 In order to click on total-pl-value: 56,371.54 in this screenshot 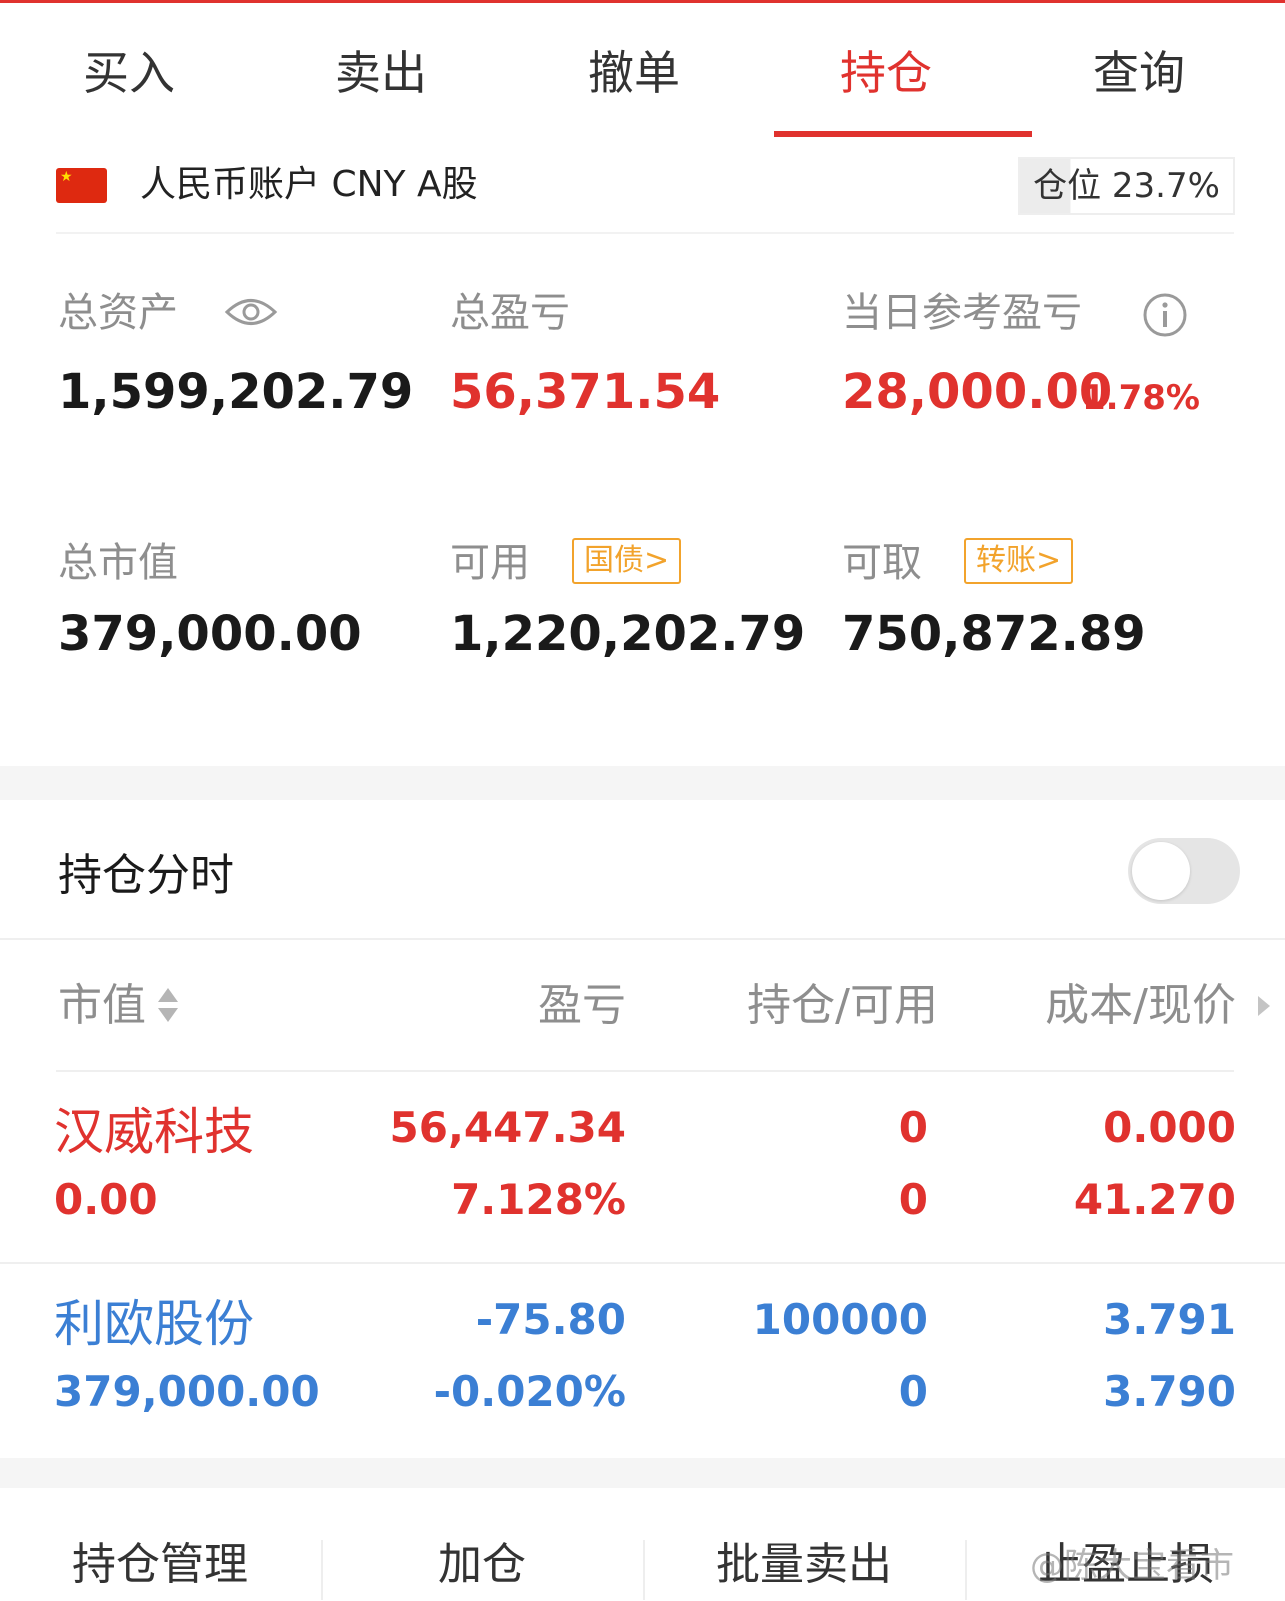, I will do `click(585, 392)`.